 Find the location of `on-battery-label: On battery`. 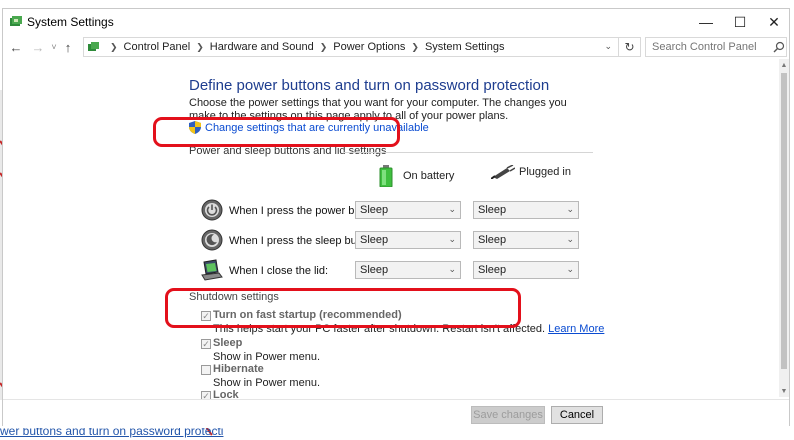

on-battery-label: On battery is located at coordinates (429, 176).